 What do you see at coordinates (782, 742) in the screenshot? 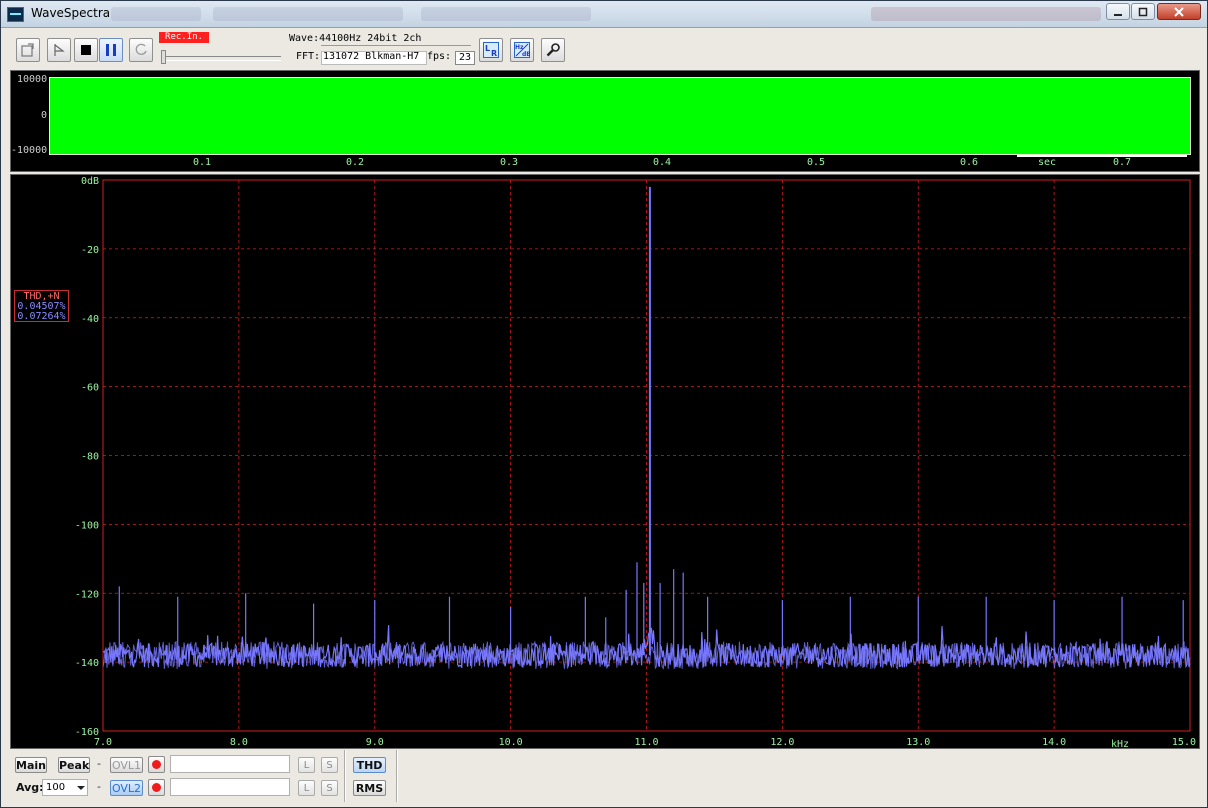
I see `x-tick-label: 12.0` at bounding box center [782, 742].